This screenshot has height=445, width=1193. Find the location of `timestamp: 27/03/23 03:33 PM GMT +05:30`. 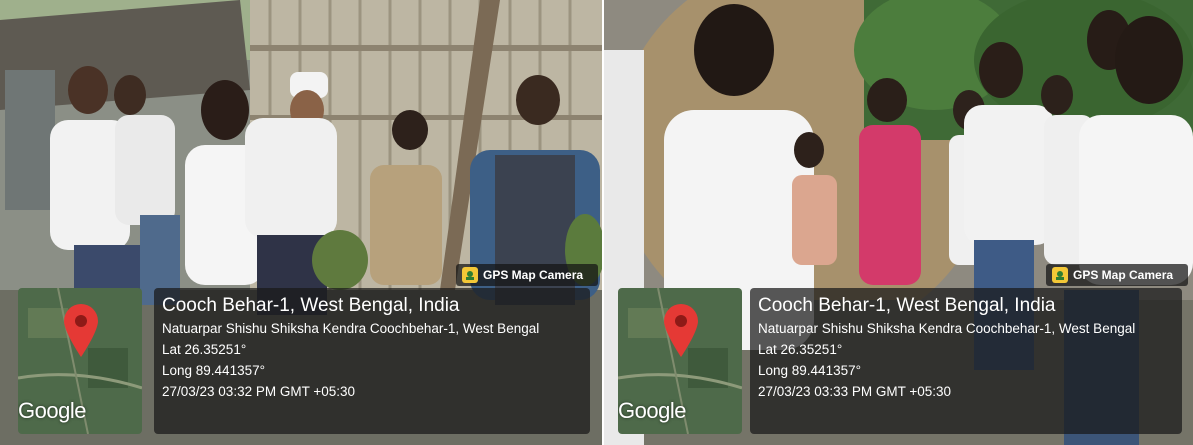

timestamp: 27/03/23 03:33 PM GMT +05:30 is located at coordinates (855, 391).